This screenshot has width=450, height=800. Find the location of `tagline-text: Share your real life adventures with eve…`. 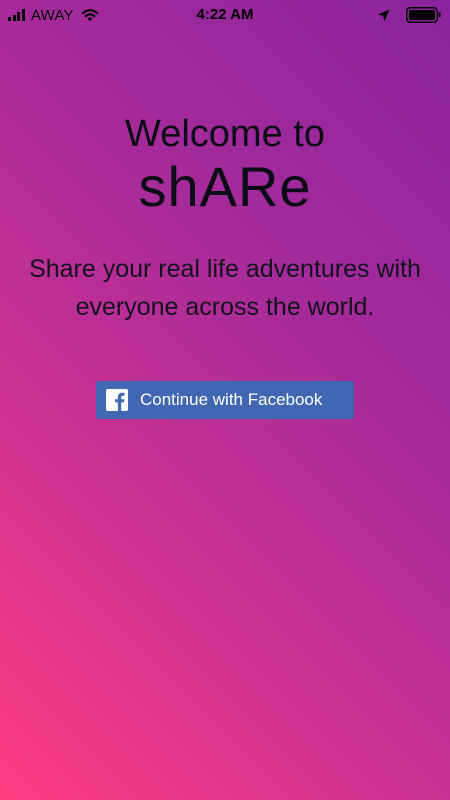

tagline-text: Share your real life adventures with eve… is located at coordinates (225, 288).